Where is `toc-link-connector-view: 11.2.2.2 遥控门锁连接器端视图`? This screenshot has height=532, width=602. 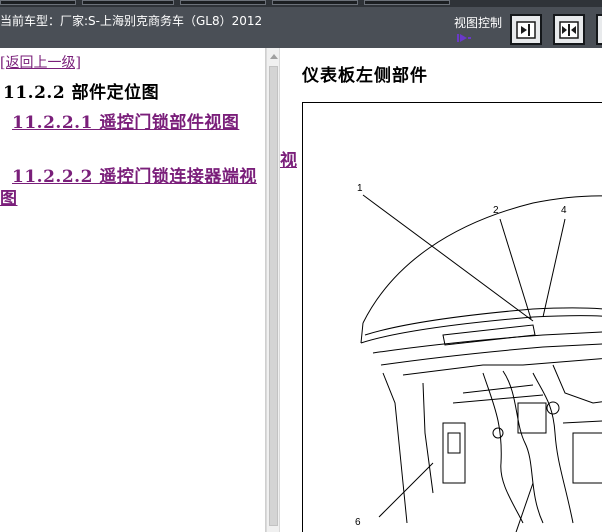 toc-link-connector-view: 11.2.2.2 遥控门锁连接器端视图 is located at coordinates (131, 188).